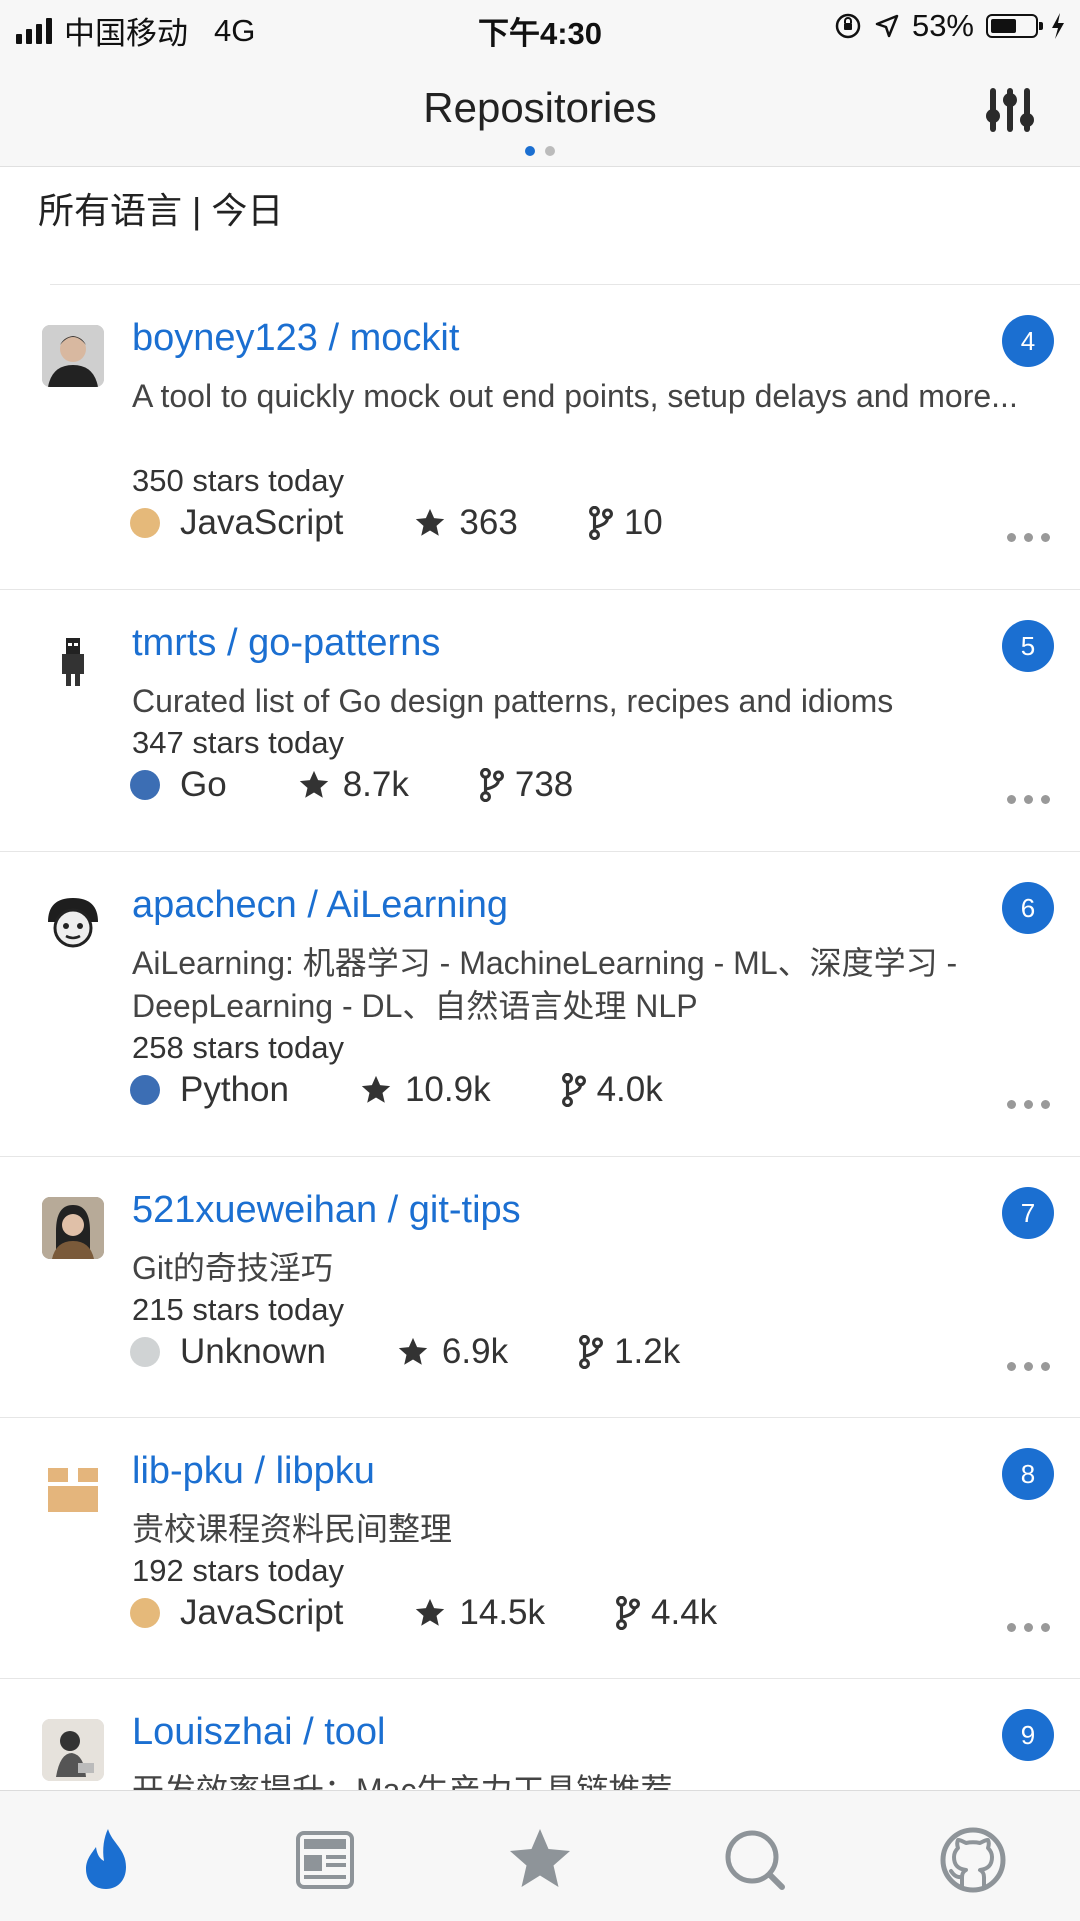 Image resolution: width=1080 pixels, height=1921 pixels. I want to click on repo-meta: Unknown 6.9k 1.2k, so click(405, 1352).